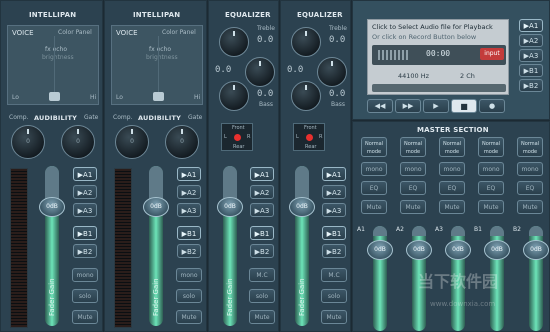 This screenshot has height=332, width=550. What do you see at coordinates (531, 40) in the screenshot?
I see `player-bus-a2: ▶A2` at bounding box center [531, 40].